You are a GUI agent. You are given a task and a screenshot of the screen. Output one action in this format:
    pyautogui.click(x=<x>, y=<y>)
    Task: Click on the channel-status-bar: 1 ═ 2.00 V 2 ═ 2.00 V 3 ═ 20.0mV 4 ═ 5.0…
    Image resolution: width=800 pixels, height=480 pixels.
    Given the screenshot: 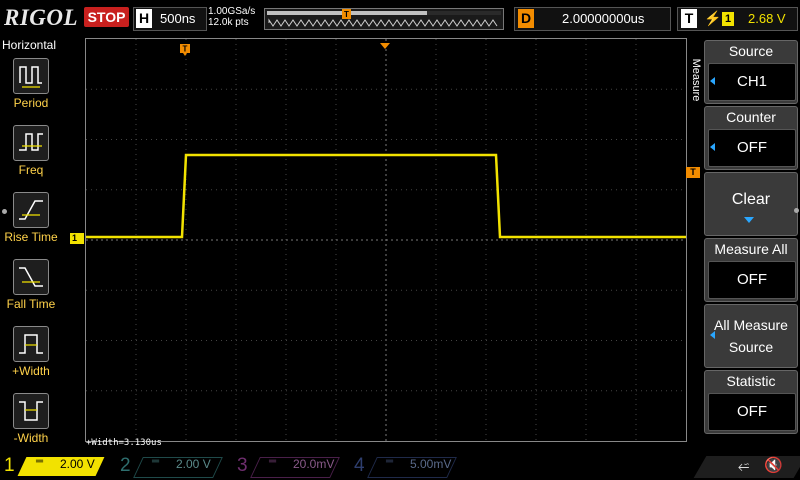 What is the action you would take?
    pyautogui.click(x=400, y=467)
    